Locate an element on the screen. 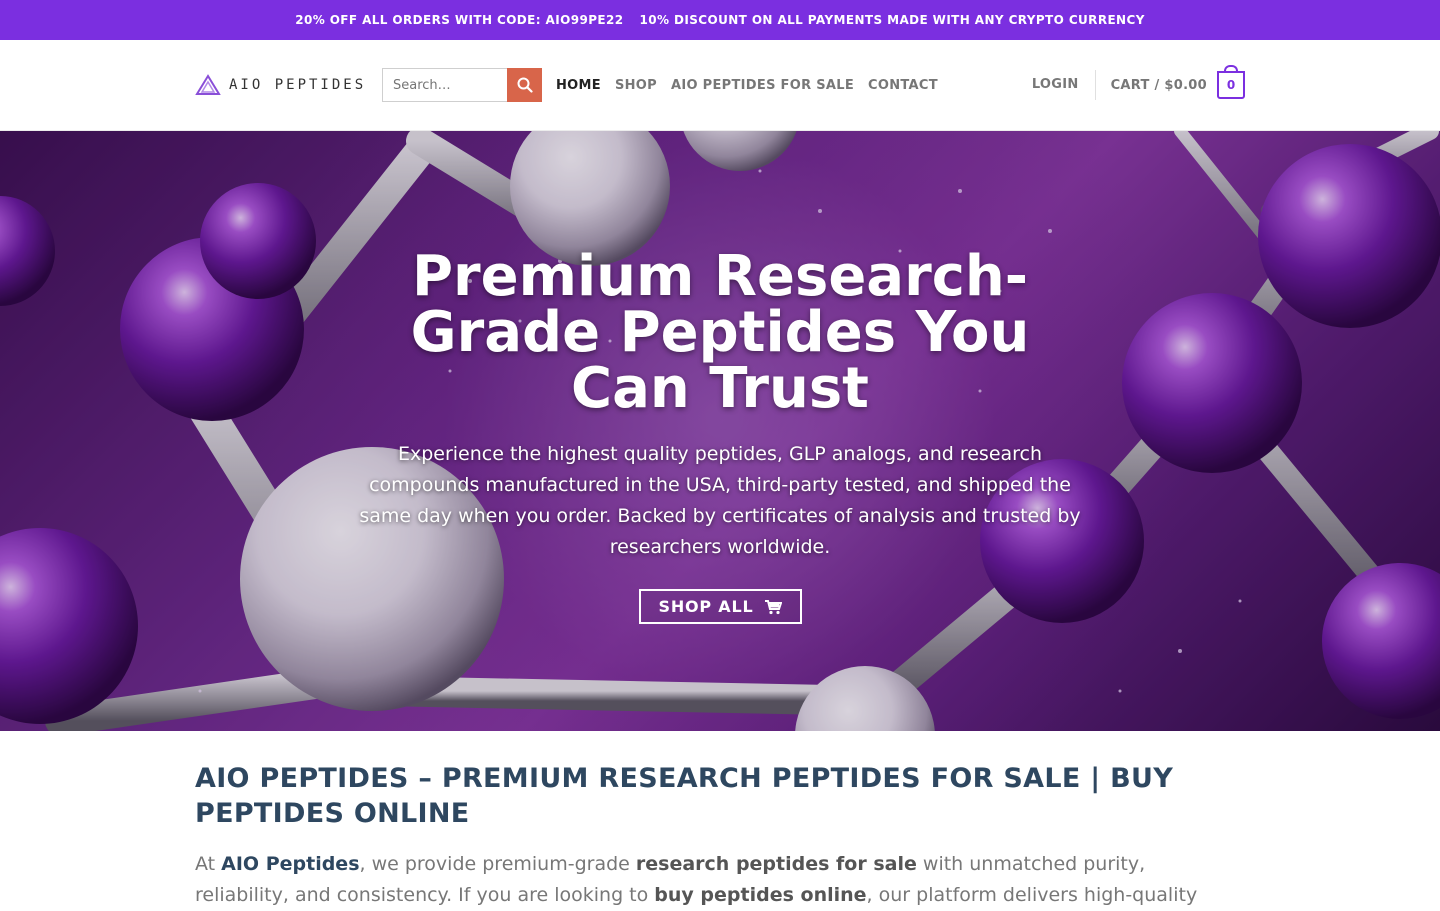  nav-home: HOME is located at coordinates (578, 85).